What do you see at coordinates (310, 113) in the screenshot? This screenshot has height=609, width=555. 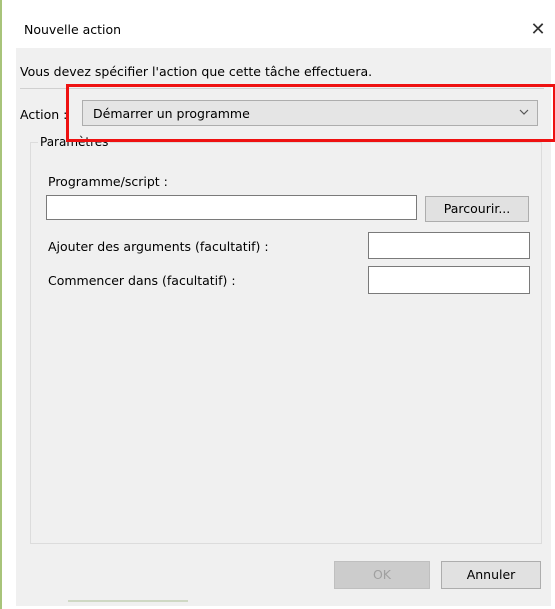 I see `action-dropdown: Démarrer un programme` at bounding box center [310, 113].